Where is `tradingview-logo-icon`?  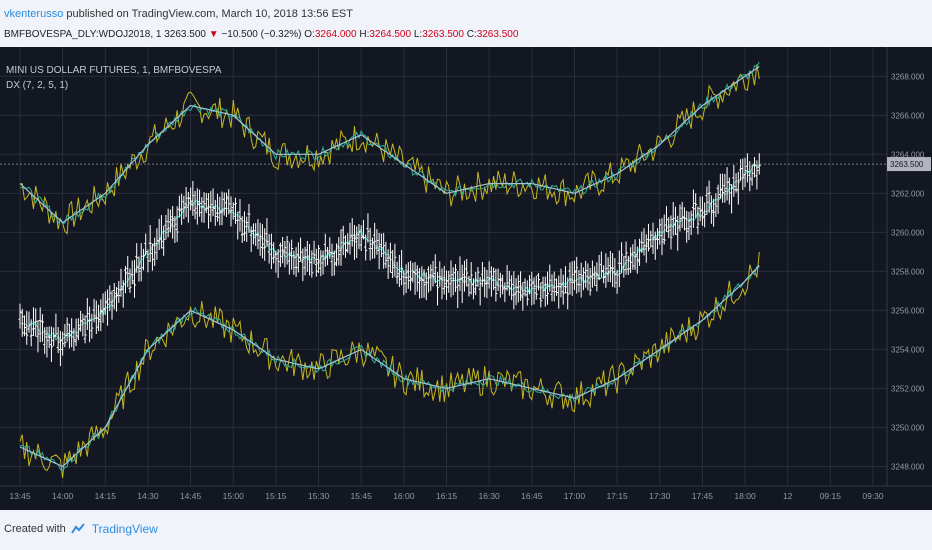
tradingview-logo-icon is located at coordinates (77, 528).